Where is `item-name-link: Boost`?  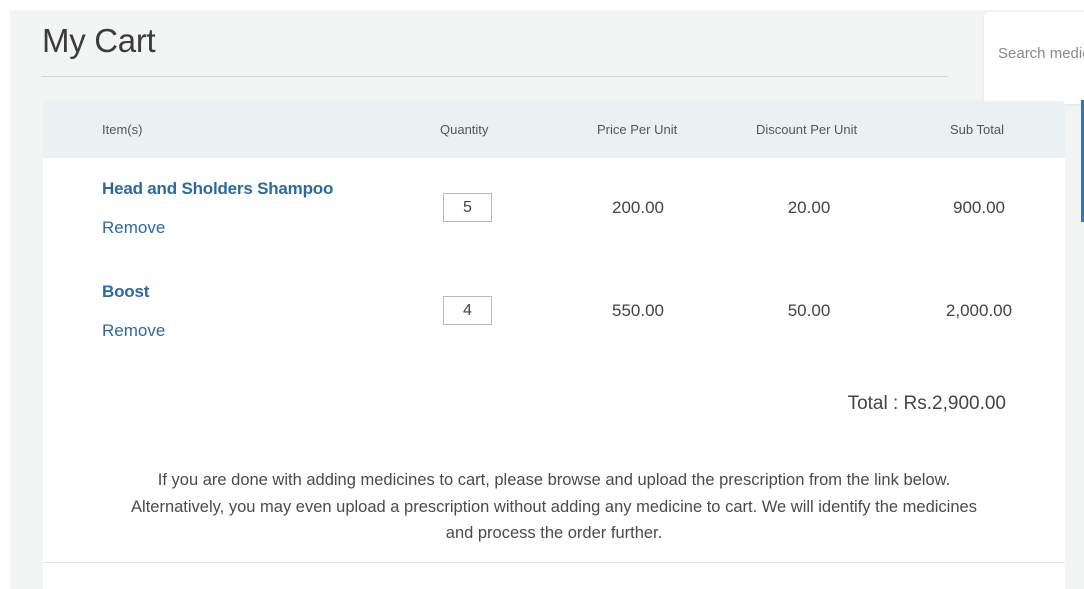
item-name-link: Boost is located at coordinates (125, 292).